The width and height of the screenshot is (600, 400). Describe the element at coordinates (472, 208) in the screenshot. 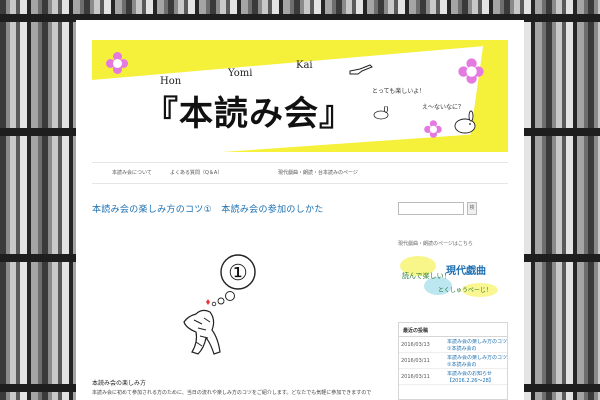

I see `search-button: 検` at that location.